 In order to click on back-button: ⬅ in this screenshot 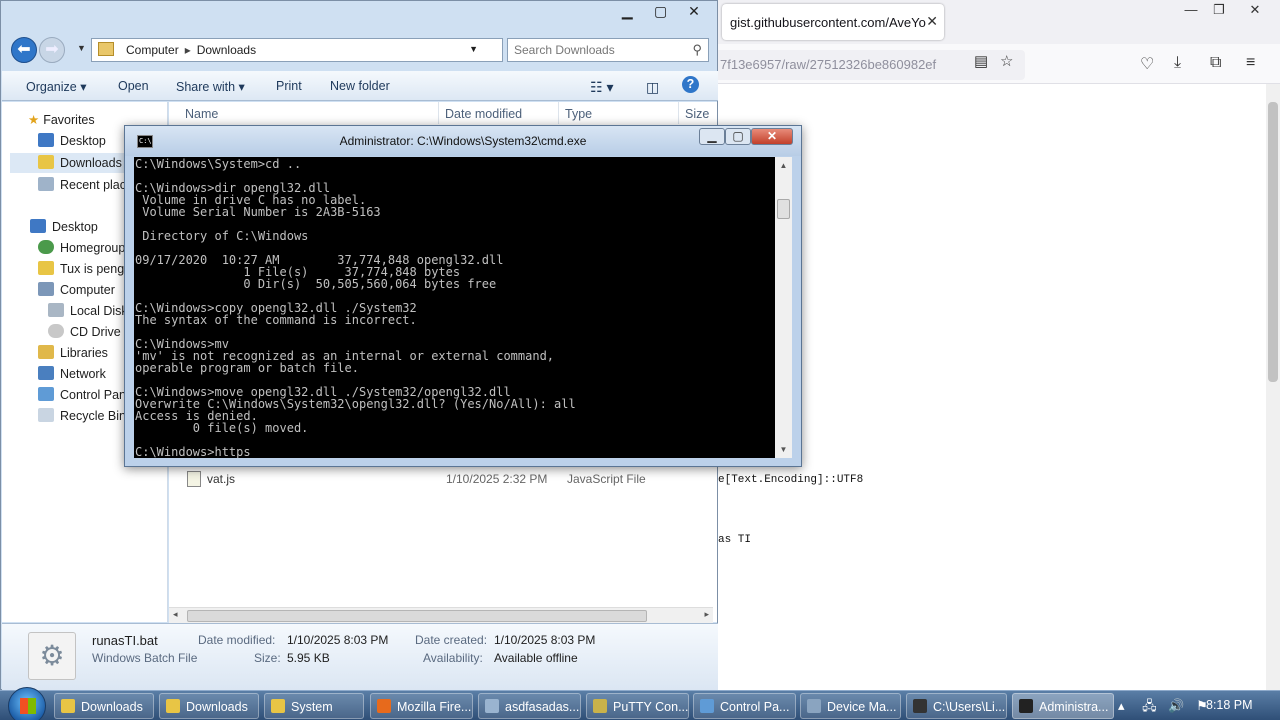, I will do `click(24, 50)`.